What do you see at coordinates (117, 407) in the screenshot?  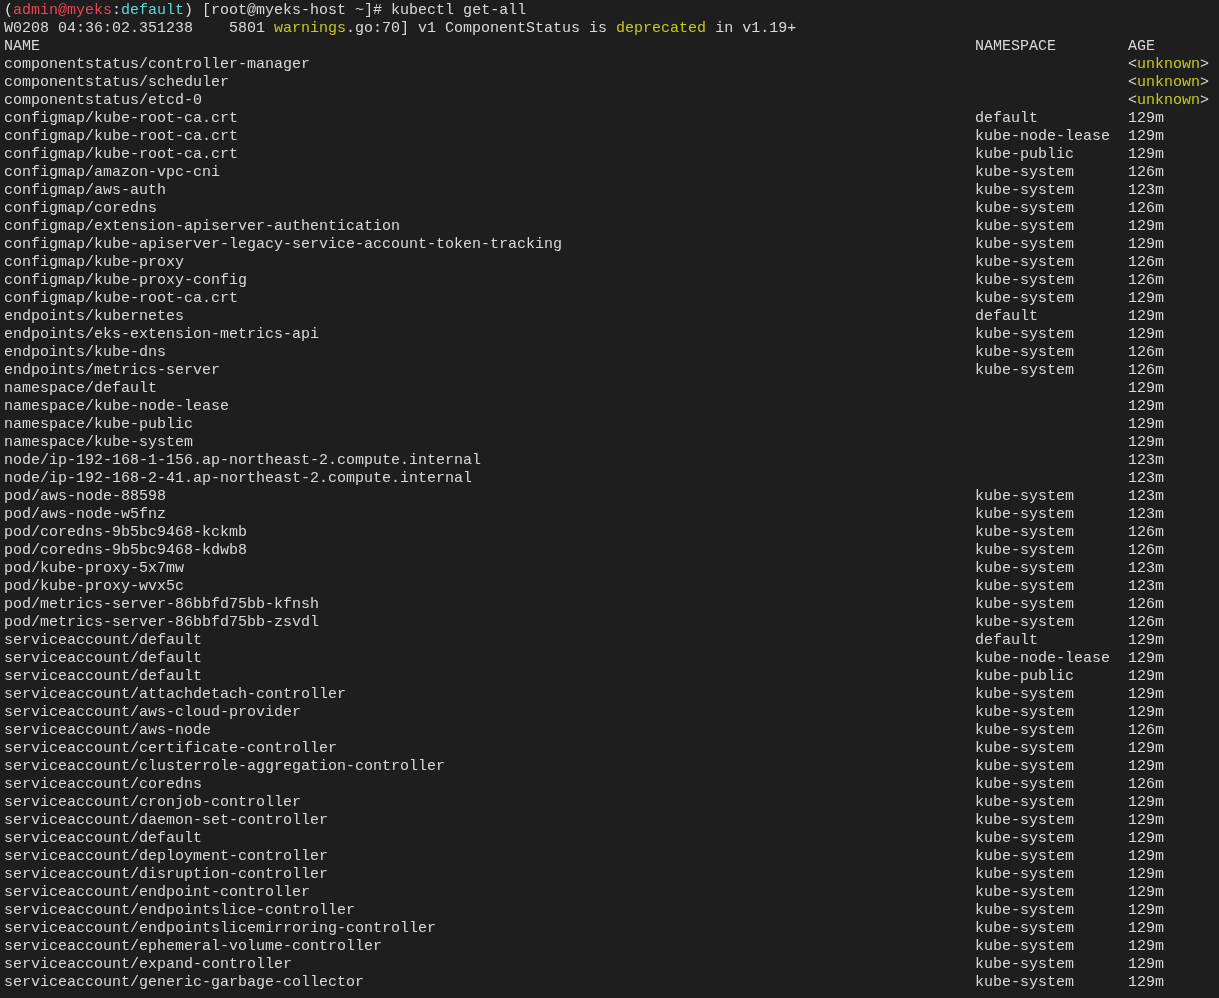 I see `resource-name: namespace/kube-node-lease` at bounding box center [117, 407].